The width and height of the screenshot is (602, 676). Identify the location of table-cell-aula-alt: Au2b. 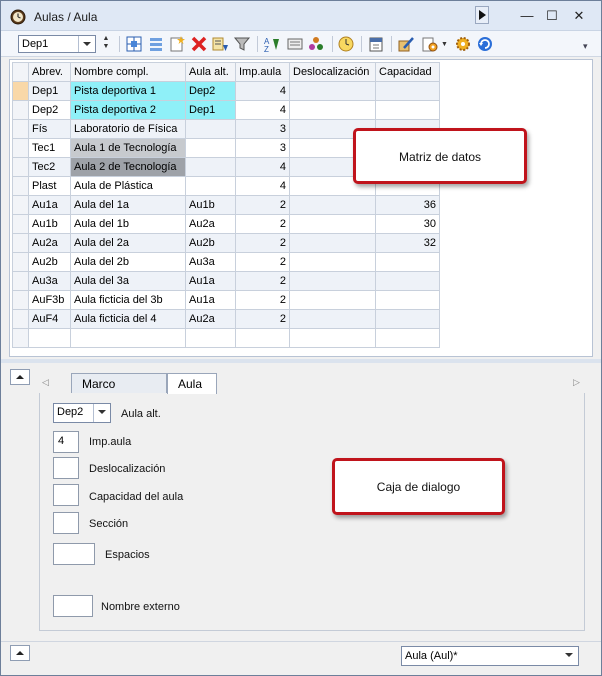
(210, 243).